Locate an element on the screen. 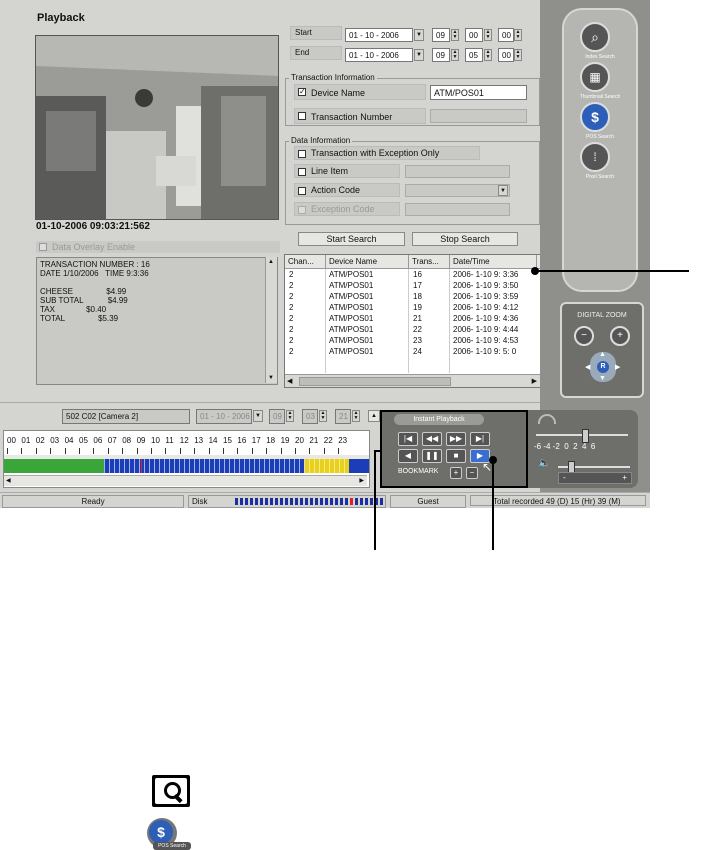 The image size is (722, 850). timeline-second-field: 21 is located at coordinates (343, 416).